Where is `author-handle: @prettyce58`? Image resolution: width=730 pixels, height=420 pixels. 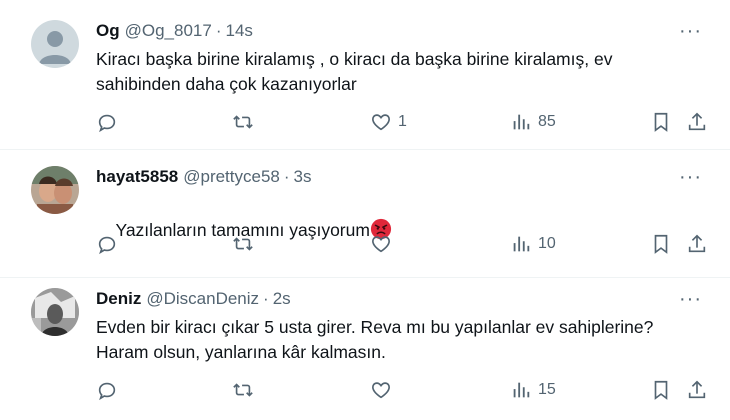 author-handle: @prettyce58 is located at coordinates (231, 177).